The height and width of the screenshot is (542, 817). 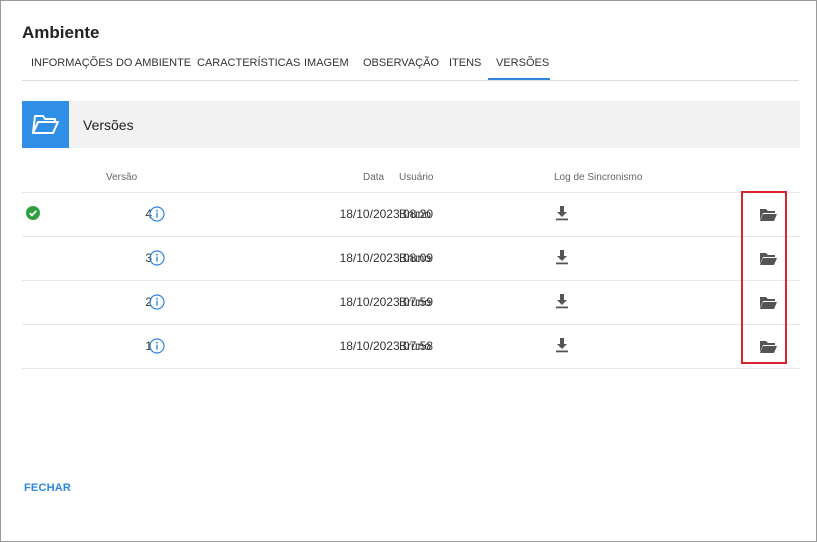 I want to click on close-button: FECHAR, so click(x=47, y=488).